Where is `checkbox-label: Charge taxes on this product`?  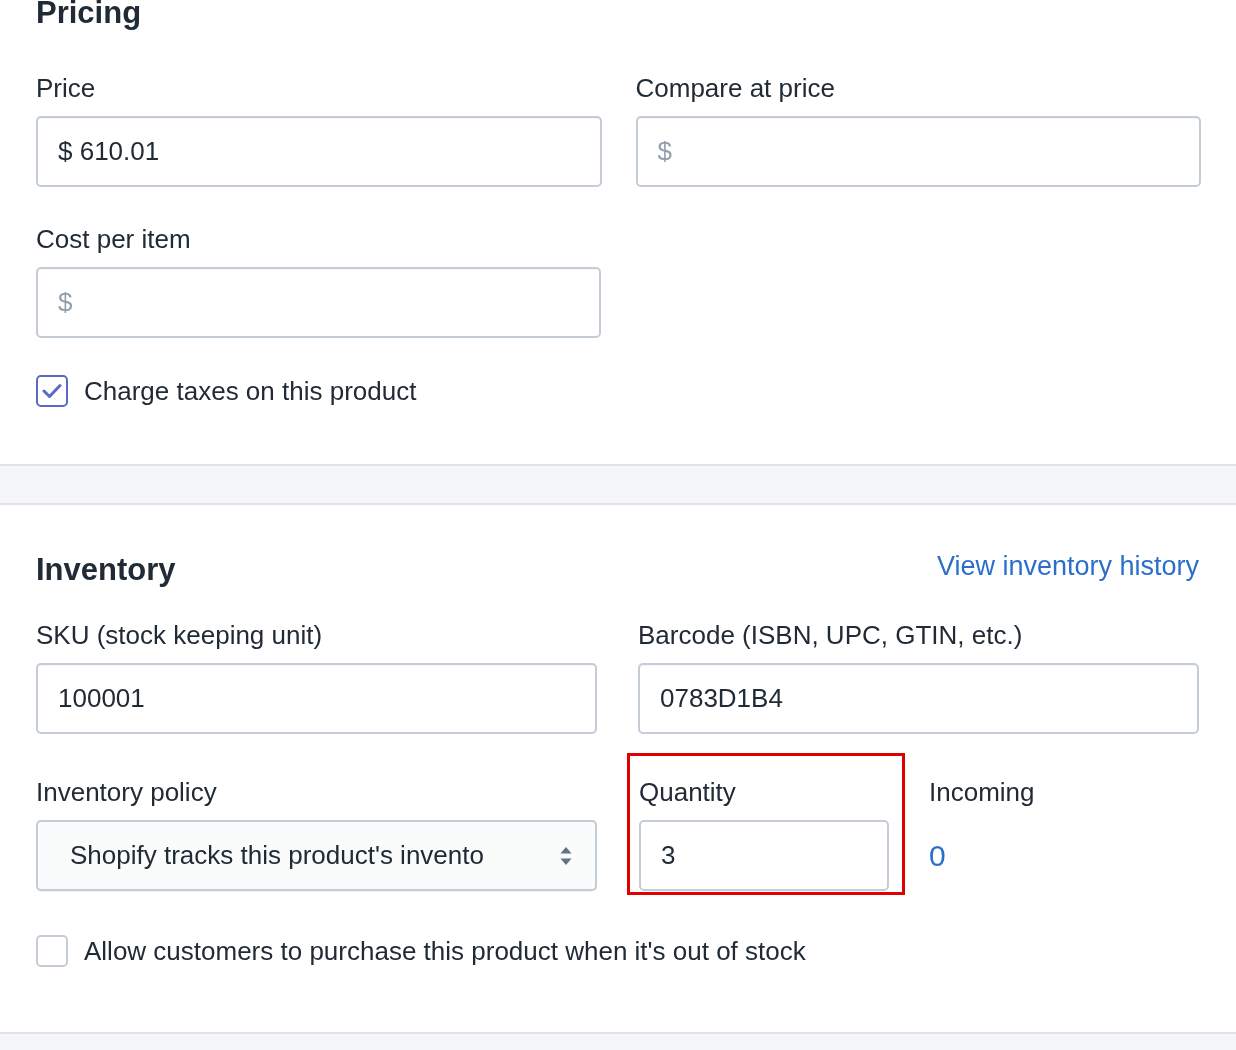
checkbox-label: Charge taxes on this product is located at coordinates (250, 391).